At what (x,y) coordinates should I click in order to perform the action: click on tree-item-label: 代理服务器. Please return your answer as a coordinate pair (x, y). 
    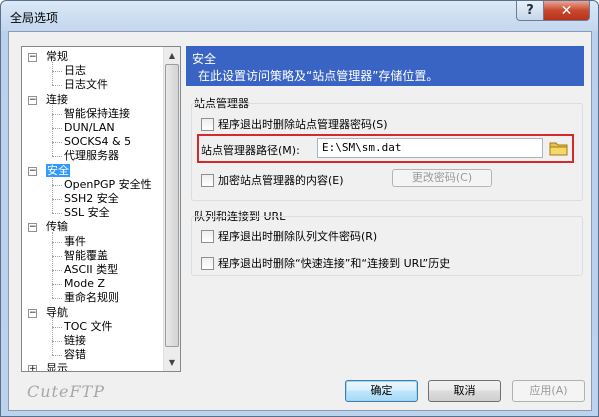
    Looking at the image, I should click on (91, 156).